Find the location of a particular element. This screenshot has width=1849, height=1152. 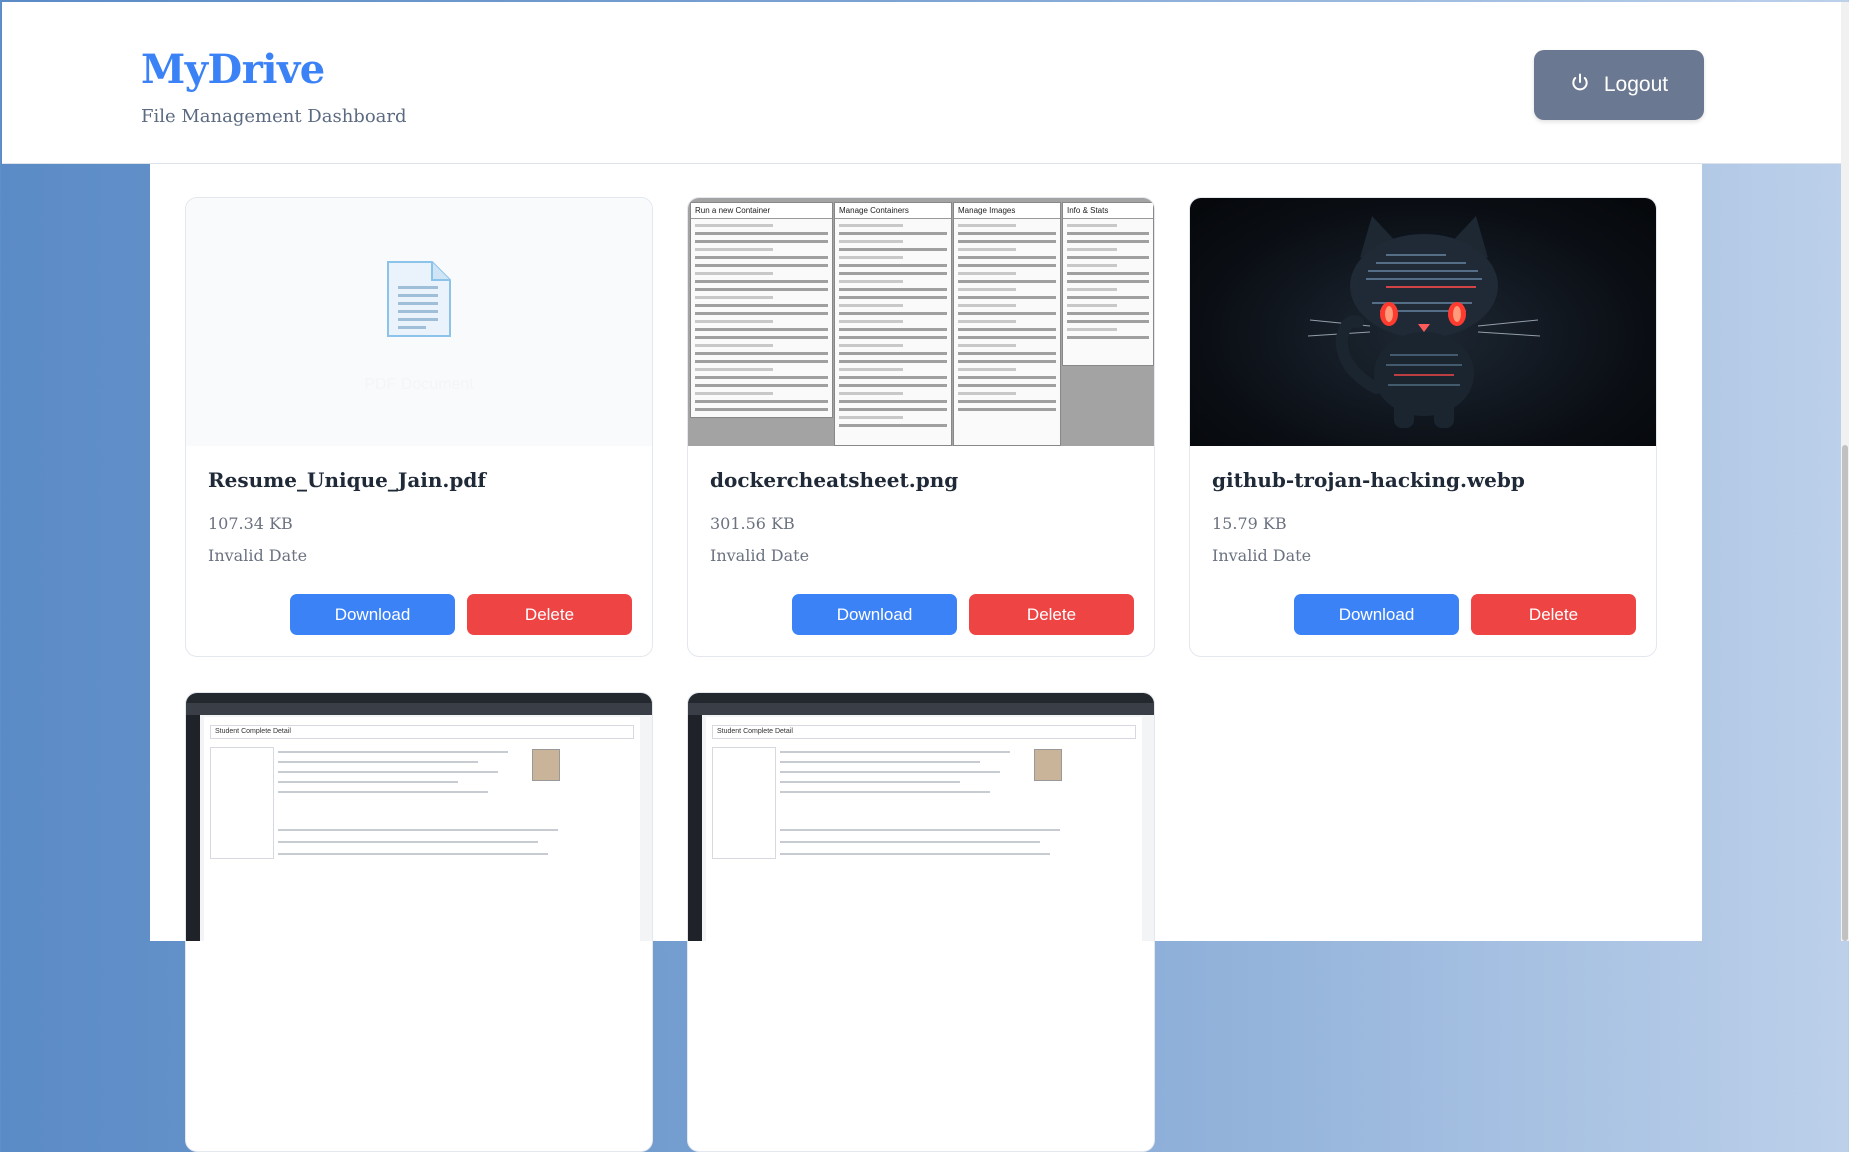

file-name: dockercheatsheet.png is located at coordinates (834, 480).